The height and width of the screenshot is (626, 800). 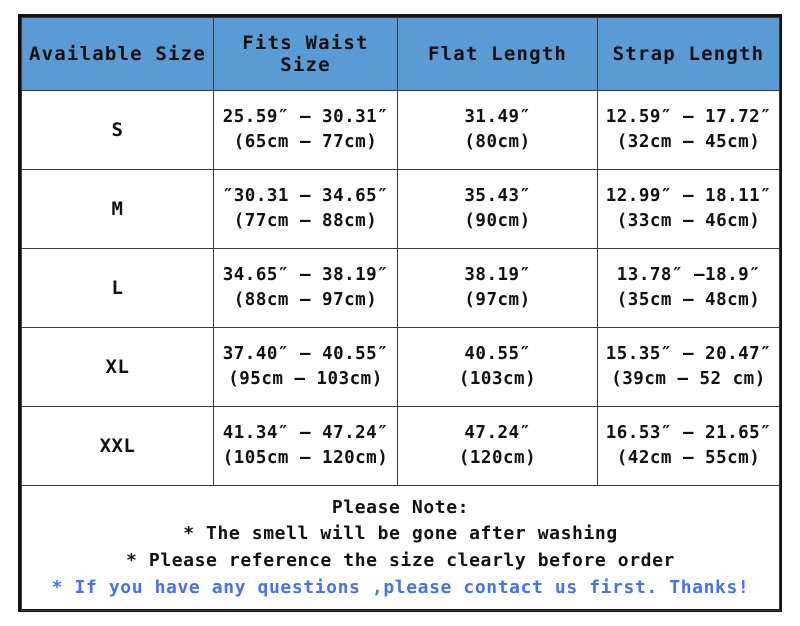 What do you see at coordinates (305, 196) in the screenshot?
I see `waist-inches: ″30.31 – 34.65″` at bounding box center [305, 196].